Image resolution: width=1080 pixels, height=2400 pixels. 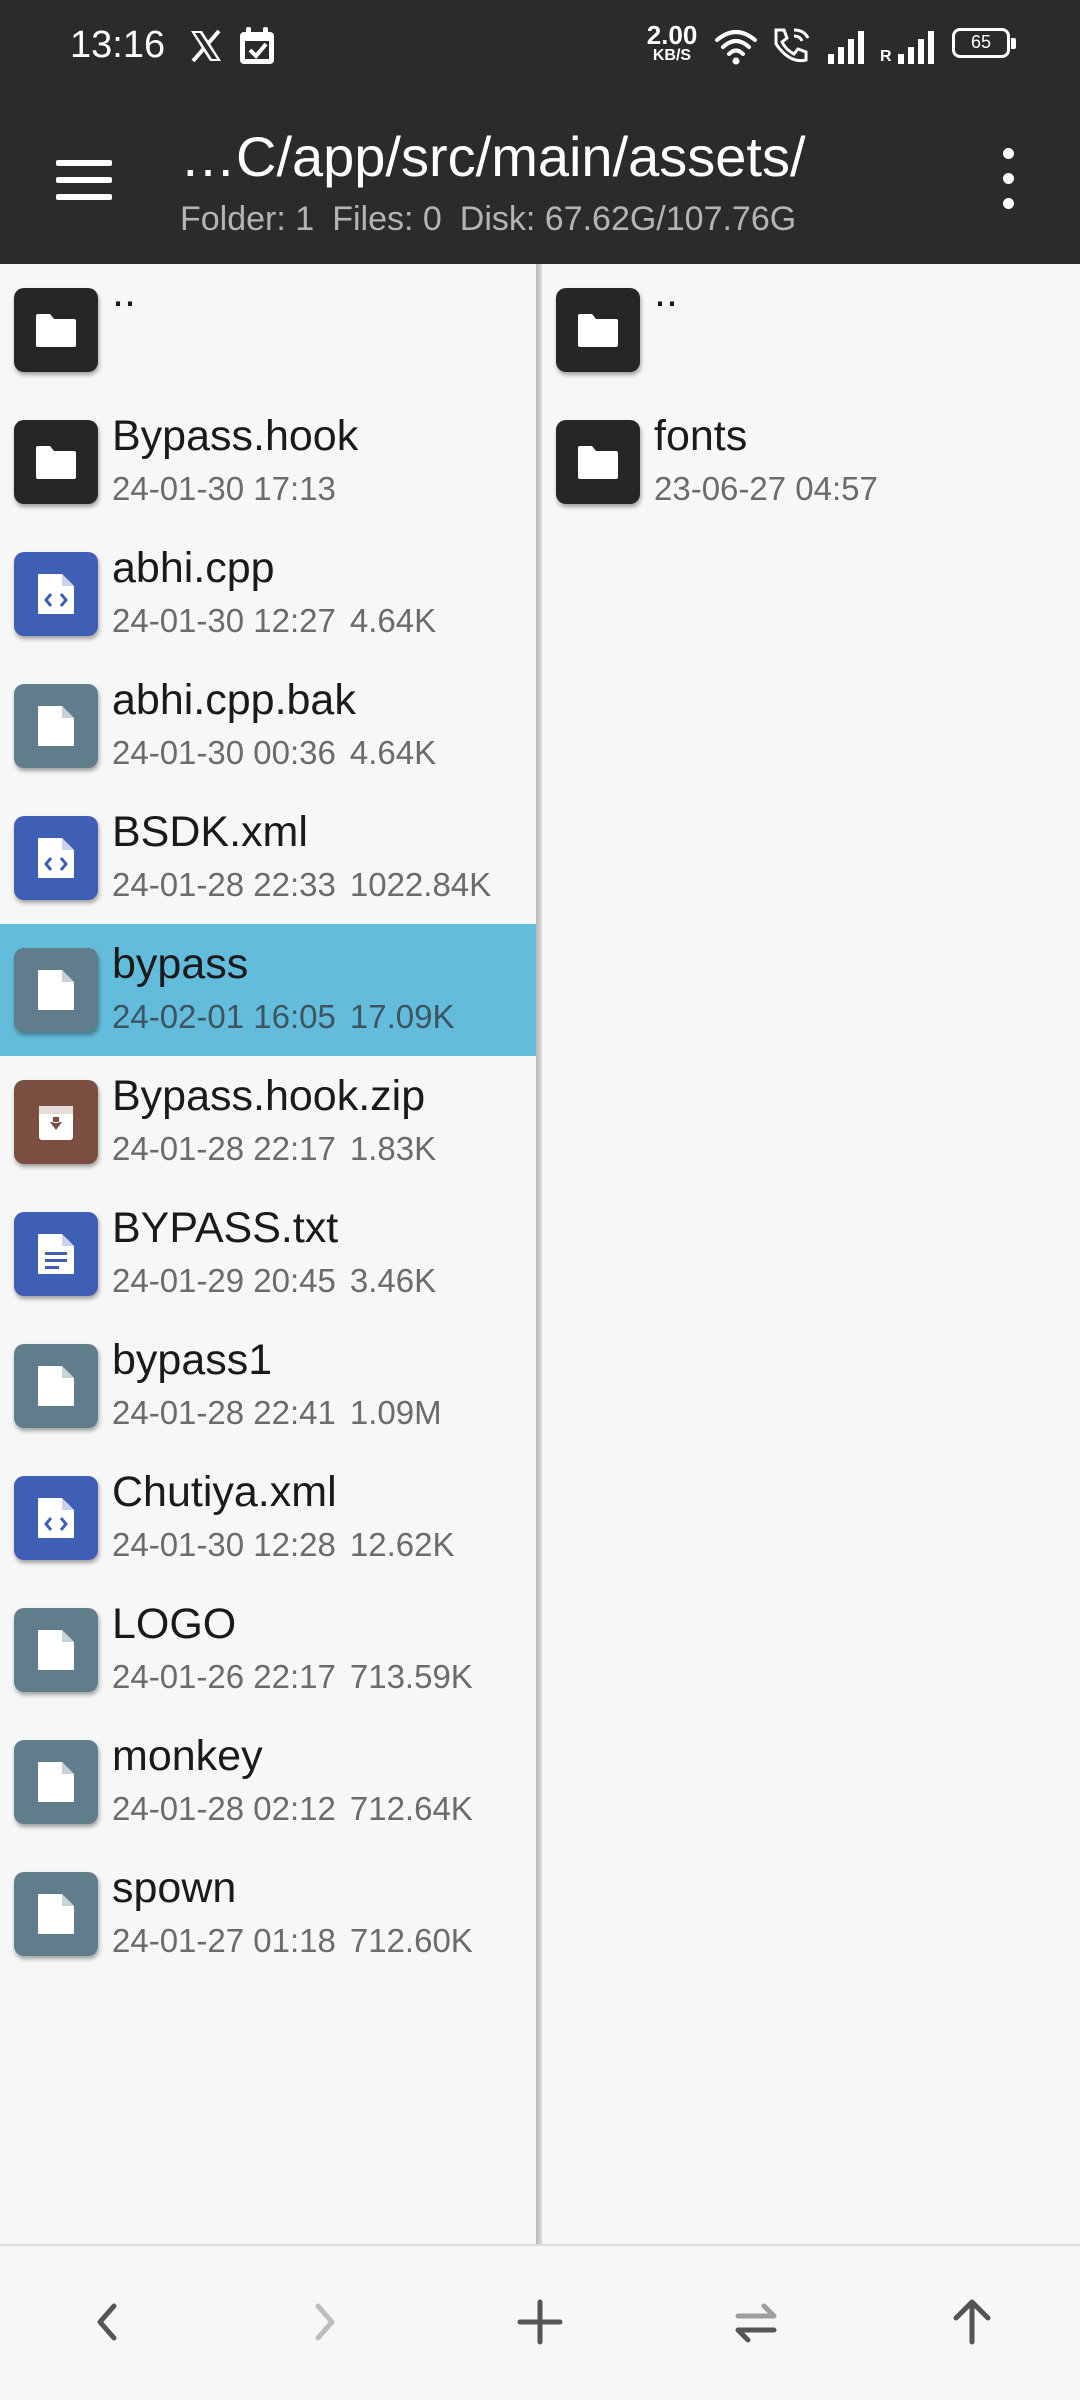 I want to click on item-date: 24-01-30 17:13, so click(x=224, y=488).